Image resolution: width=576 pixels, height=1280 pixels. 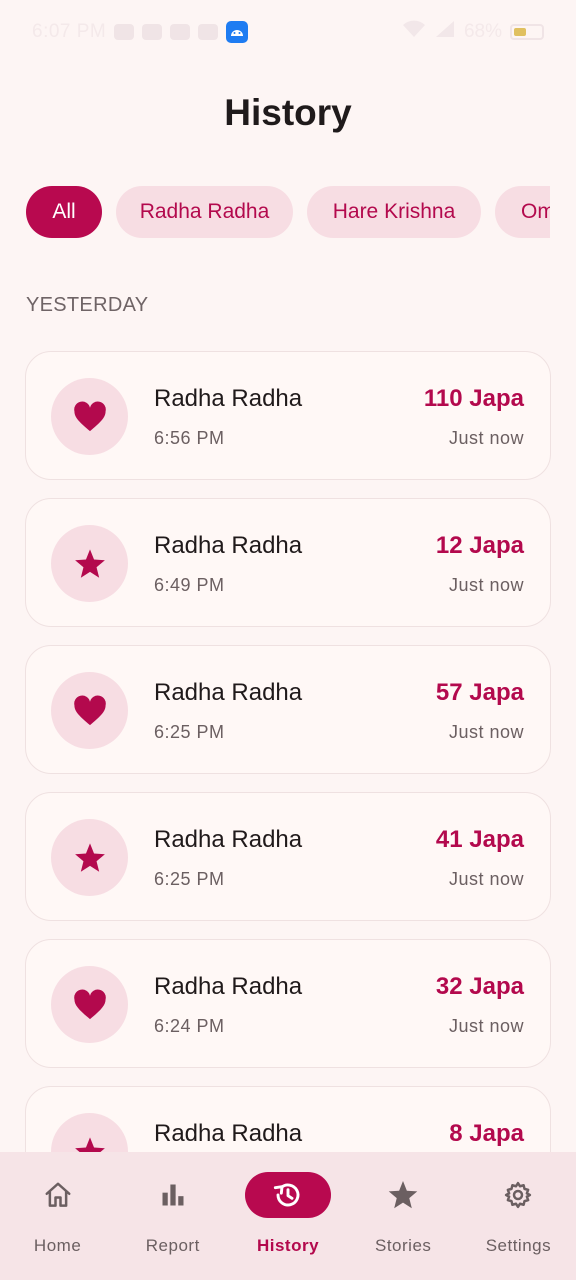 What do you see at coordinates (288, 1195) in the screenshot?
I see `history-icon` at bounding box center [288, 1195].